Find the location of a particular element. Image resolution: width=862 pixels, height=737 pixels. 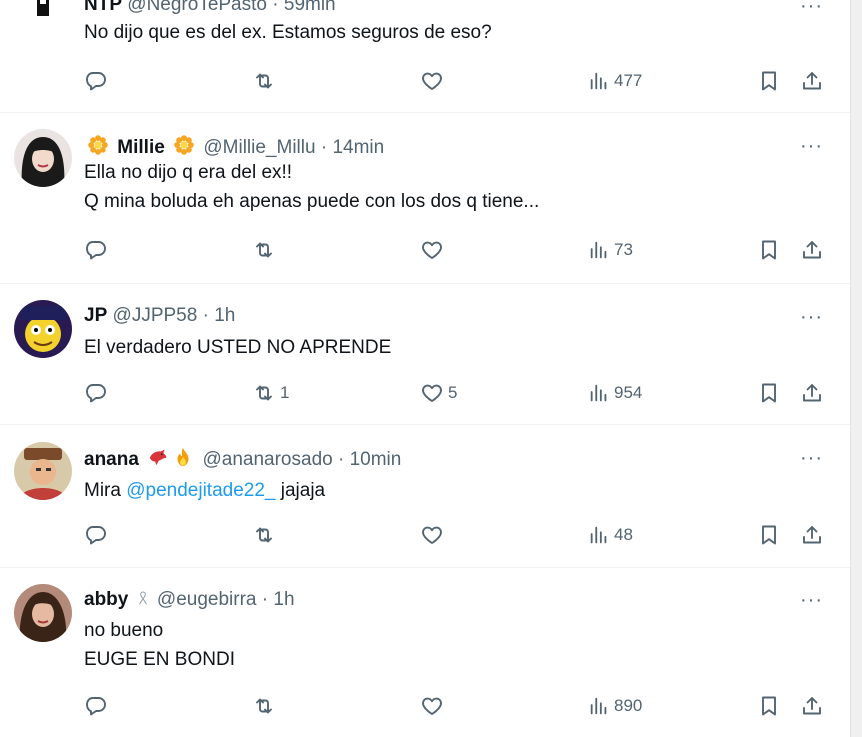

action-bar: 890 is located at coordinates (425, 706).